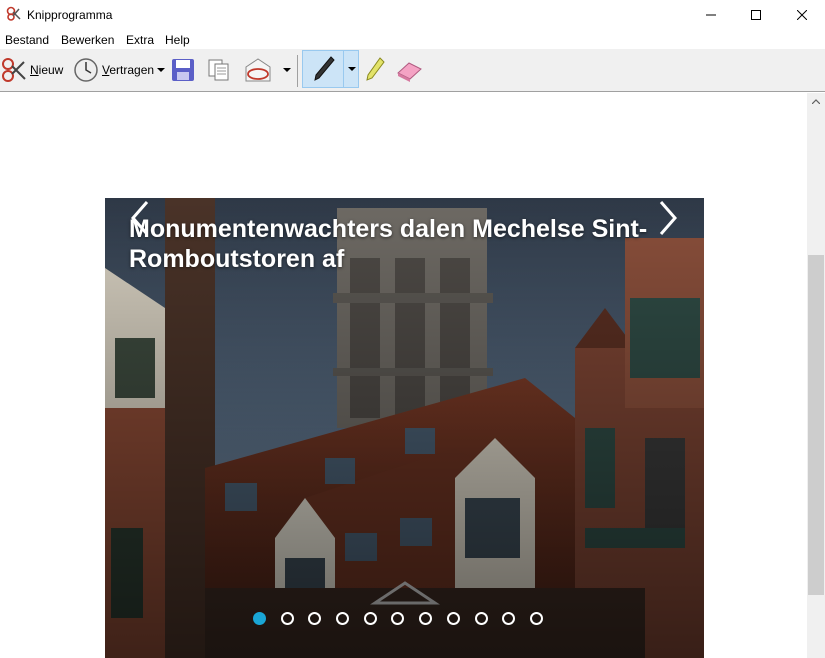 Image resolution: width=825 pixels, height=658 pixels. Describe the element at coordinates (70, 15) in the screenshot. I see `window-title: Knipprogramma` at that location.